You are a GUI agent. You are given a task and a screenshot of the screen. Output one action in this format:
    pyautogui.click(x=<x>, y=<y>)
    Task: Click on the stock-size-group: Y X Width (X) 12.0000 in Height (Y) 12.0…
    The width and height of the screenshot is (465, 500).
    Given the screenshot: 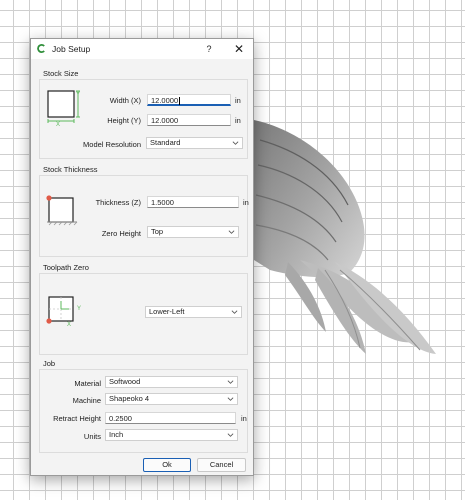 What is the action you would take?
    pyautogui.click(x=143, y=119)
    